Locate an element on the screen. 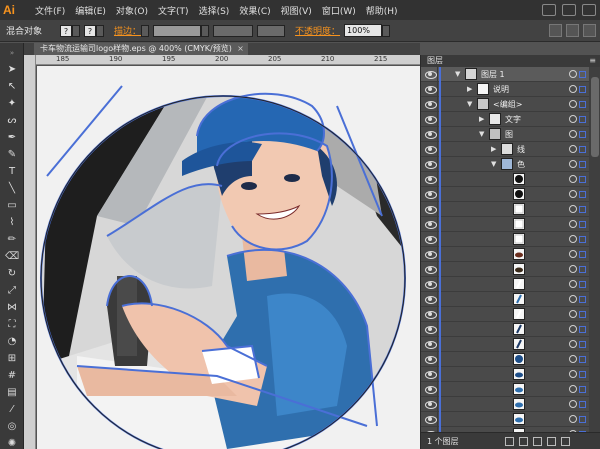  menu-object: 对象(O) is located at coordinates (132, 10).